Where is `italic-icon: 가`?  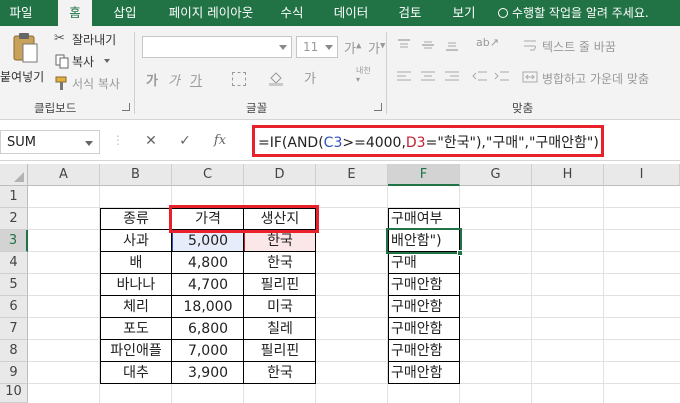 italic-icon: 가 is located at coordinates (174, 79).